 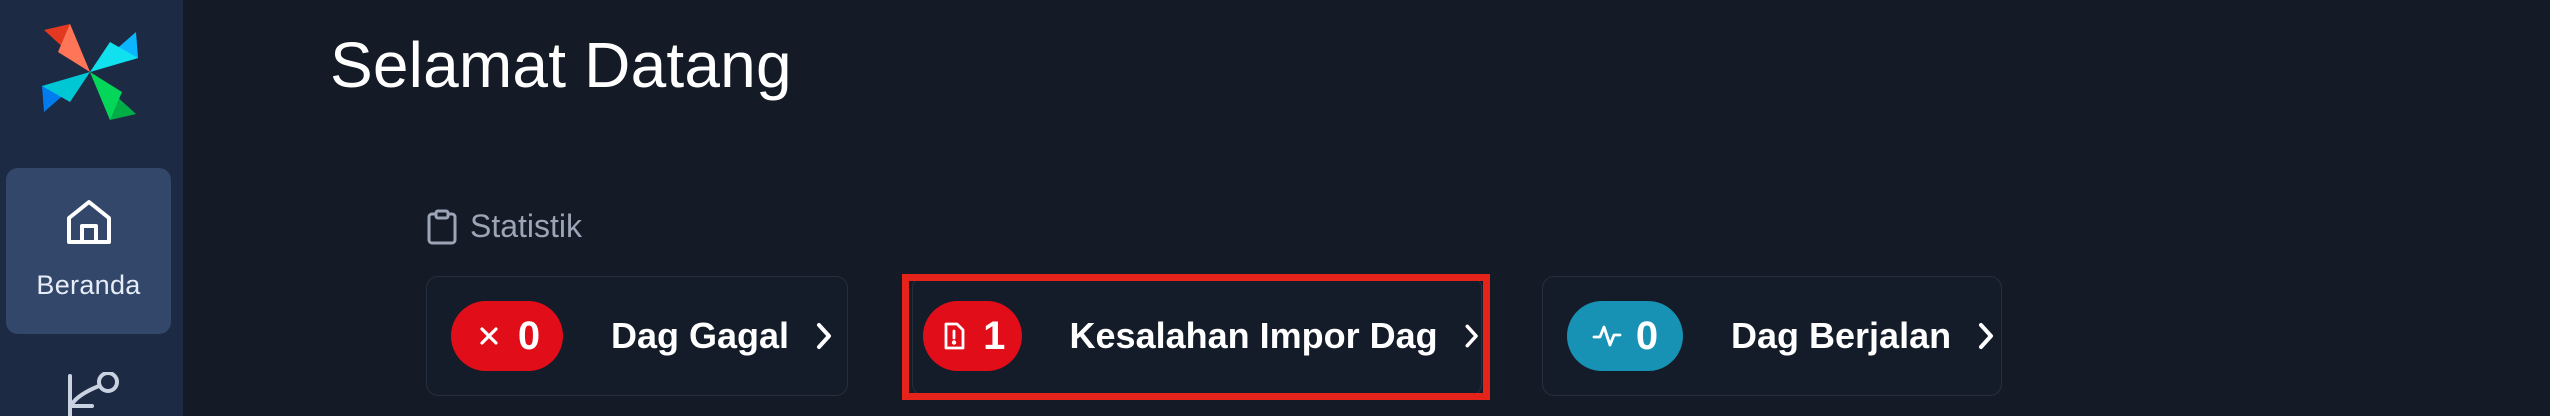 What do you see at coordinates (994, 335) in the screenshot?
I see `import-errors-count: 1` at bounding box center [994, 335].